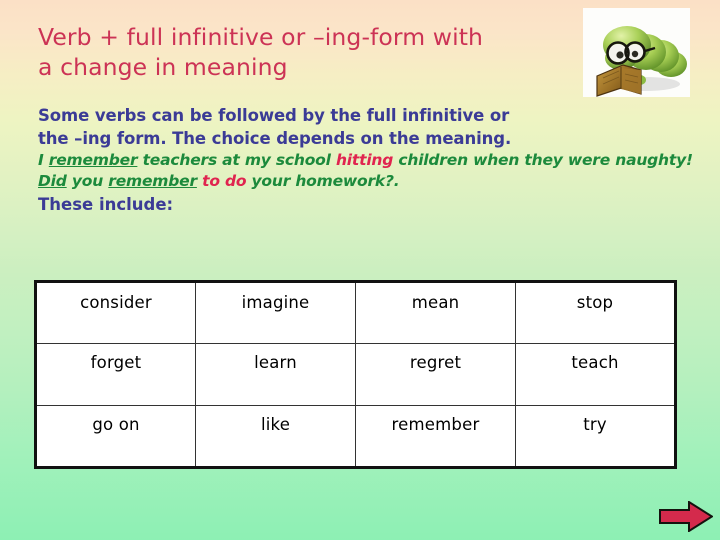 This screenshot has width=720, height=540. What do you see at coordinates (152, 181) in the screenshot?
I see `example-2-verb-remember: remember` at bounding box center [152, 181].